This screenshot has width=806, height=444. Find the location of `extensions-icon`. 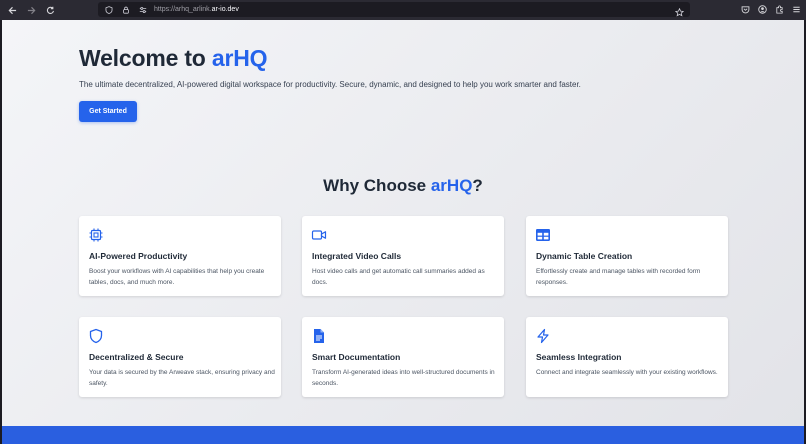

extensions-icon is located at coordinates (779, 9).